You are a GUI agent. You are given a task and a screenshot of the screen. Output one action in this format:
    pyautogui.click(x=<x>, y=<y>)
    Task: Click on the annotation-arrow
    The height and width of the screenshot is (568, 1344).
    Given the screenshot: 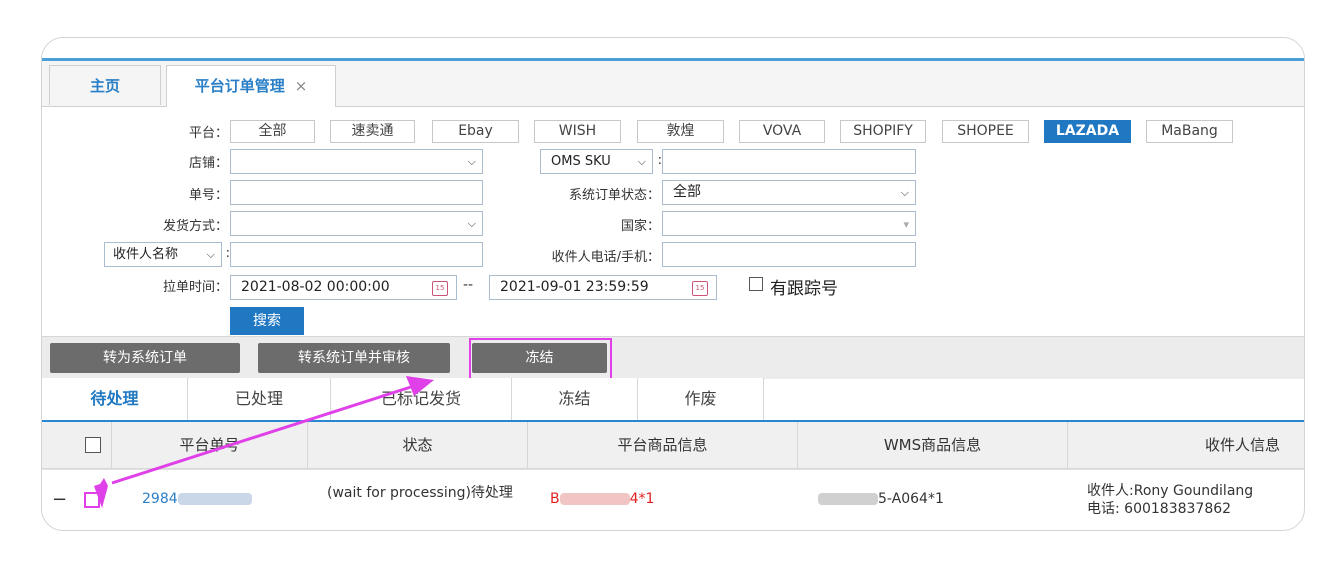 What is the action you would take?
    pyautogui.click(x=264, y=442)
    